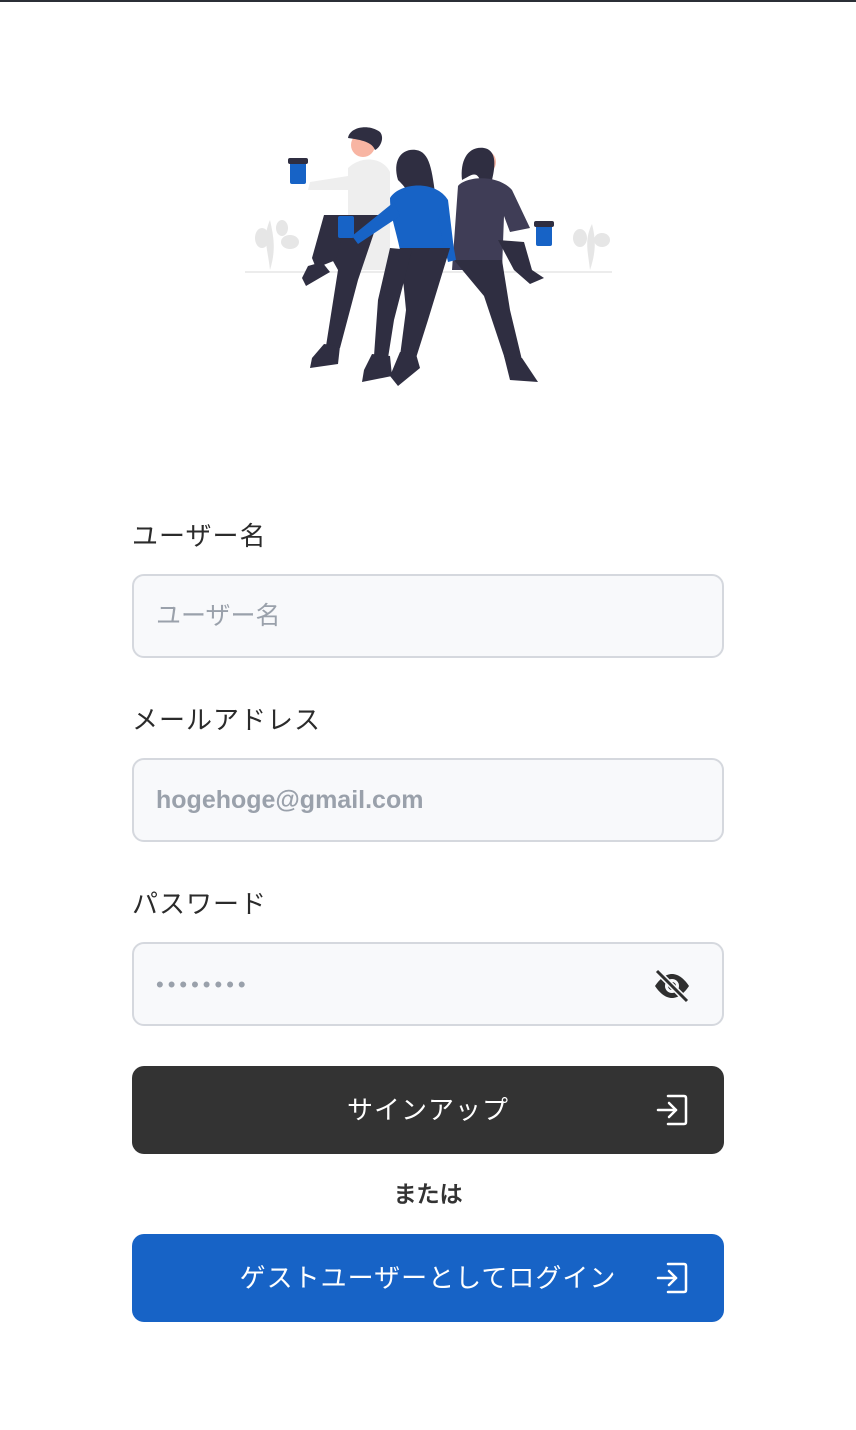  I want to click on team-illustration, so click(428, 256).